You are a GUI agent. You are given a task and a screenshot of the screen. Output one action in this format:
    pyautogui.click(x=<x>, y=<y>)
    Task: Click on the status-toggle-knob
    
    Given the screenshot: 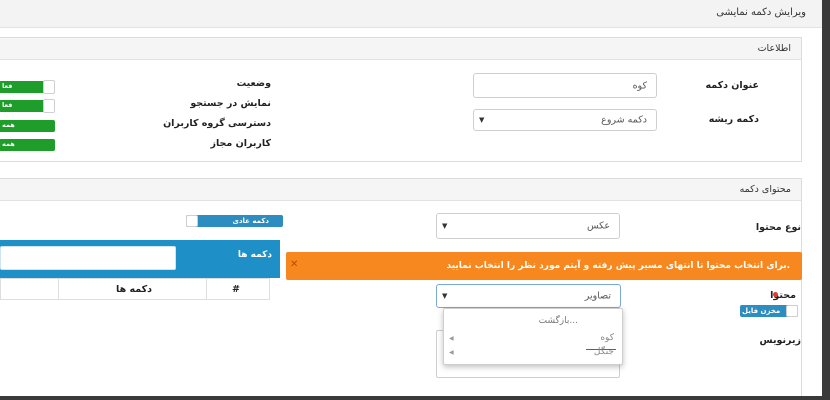 What is the action you would take?
    pyautogui.click(x=49, y=87)
    